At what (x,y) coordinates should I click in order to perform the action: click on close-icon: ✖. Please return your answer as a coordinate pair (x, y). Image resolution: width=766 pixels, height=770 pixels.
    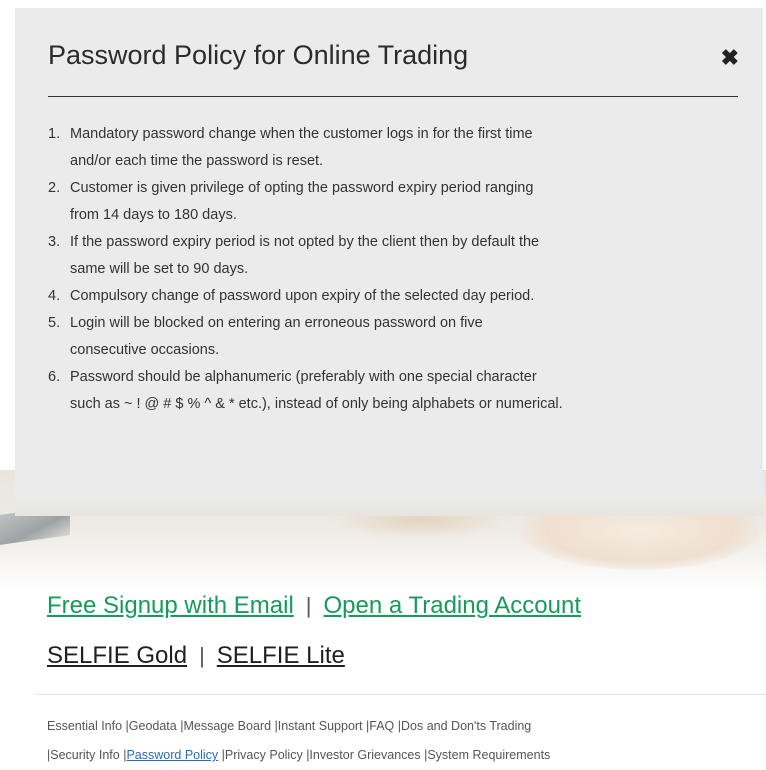
    Looking at the image, I should click on (730, 58).